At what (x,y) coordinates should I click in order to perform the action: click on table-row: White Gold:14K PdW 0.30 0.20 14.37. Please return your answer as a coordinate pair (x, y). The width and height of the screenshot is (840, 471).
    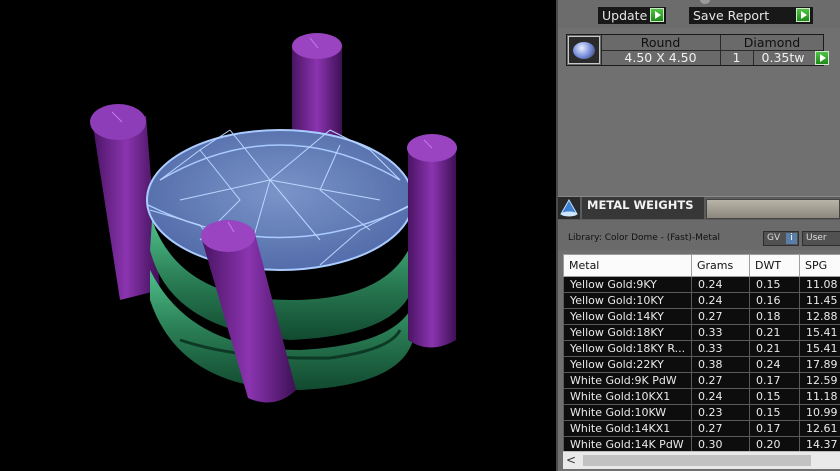
    Looking at the image, I should click on (701, 443).